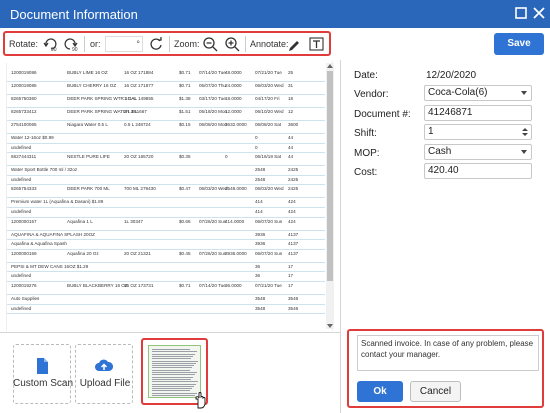  Describe the element at coordinates (268, 72) in the screenshot. I see `invoice-cell: 07/21/20 Tue` at that location.